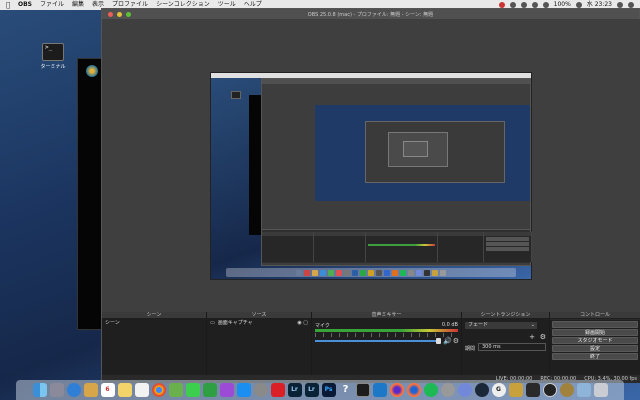 Image resolution: width=640 pixels, height=400 pixels. Describe the element at coordinates (549, 390) in the screenshot. I see `obs-icon` at that location.